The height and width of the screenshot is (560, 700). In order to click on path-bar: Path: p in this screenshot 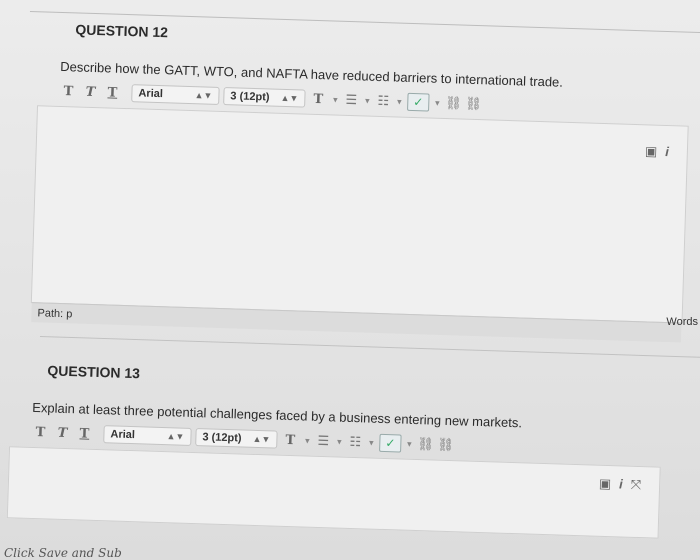, I will do `click(356, 322)`.